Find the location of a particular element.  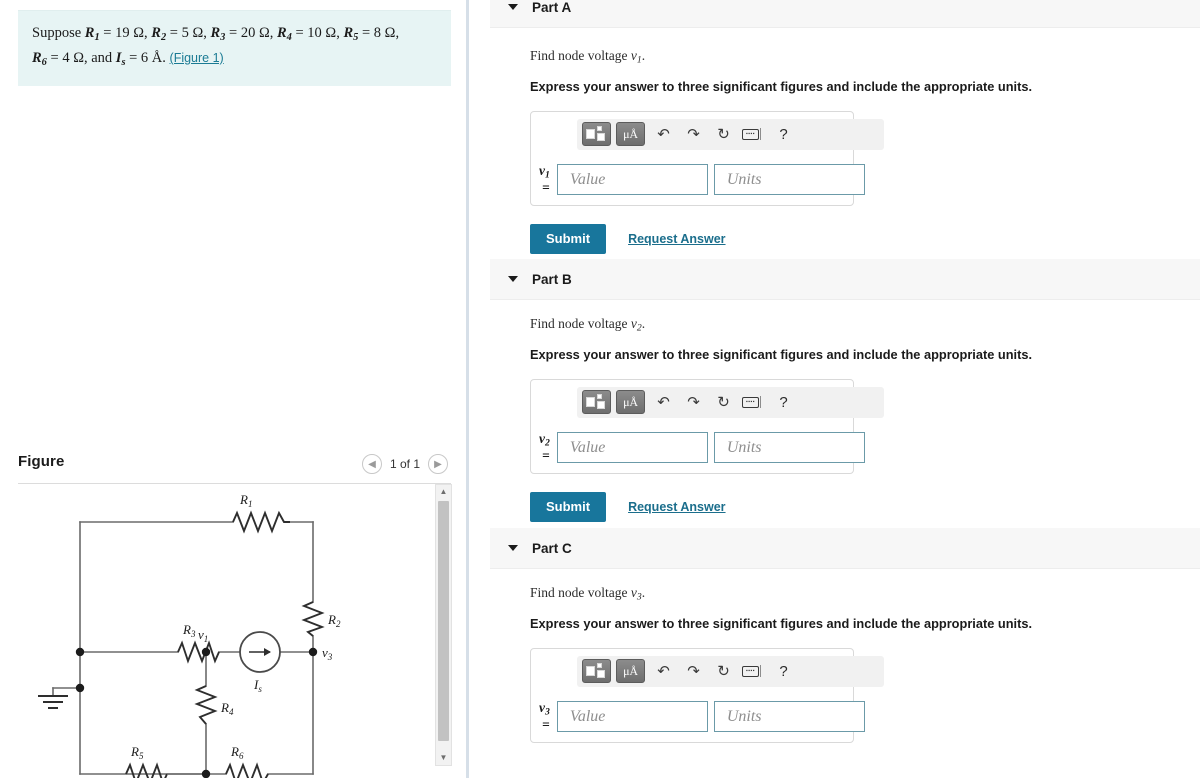

part-a-submit-row: Submit Request Answer is located at coordinates (865, 239).